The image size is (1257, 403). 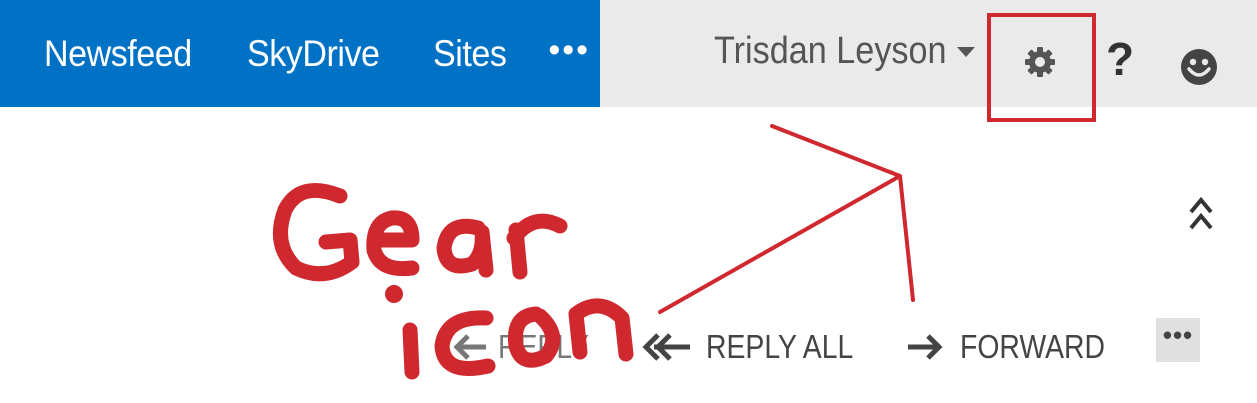 What do you see at coordinates (786, 219) in the screenshot?
I see `annotation-arrow` at bounding box center [786, 219].